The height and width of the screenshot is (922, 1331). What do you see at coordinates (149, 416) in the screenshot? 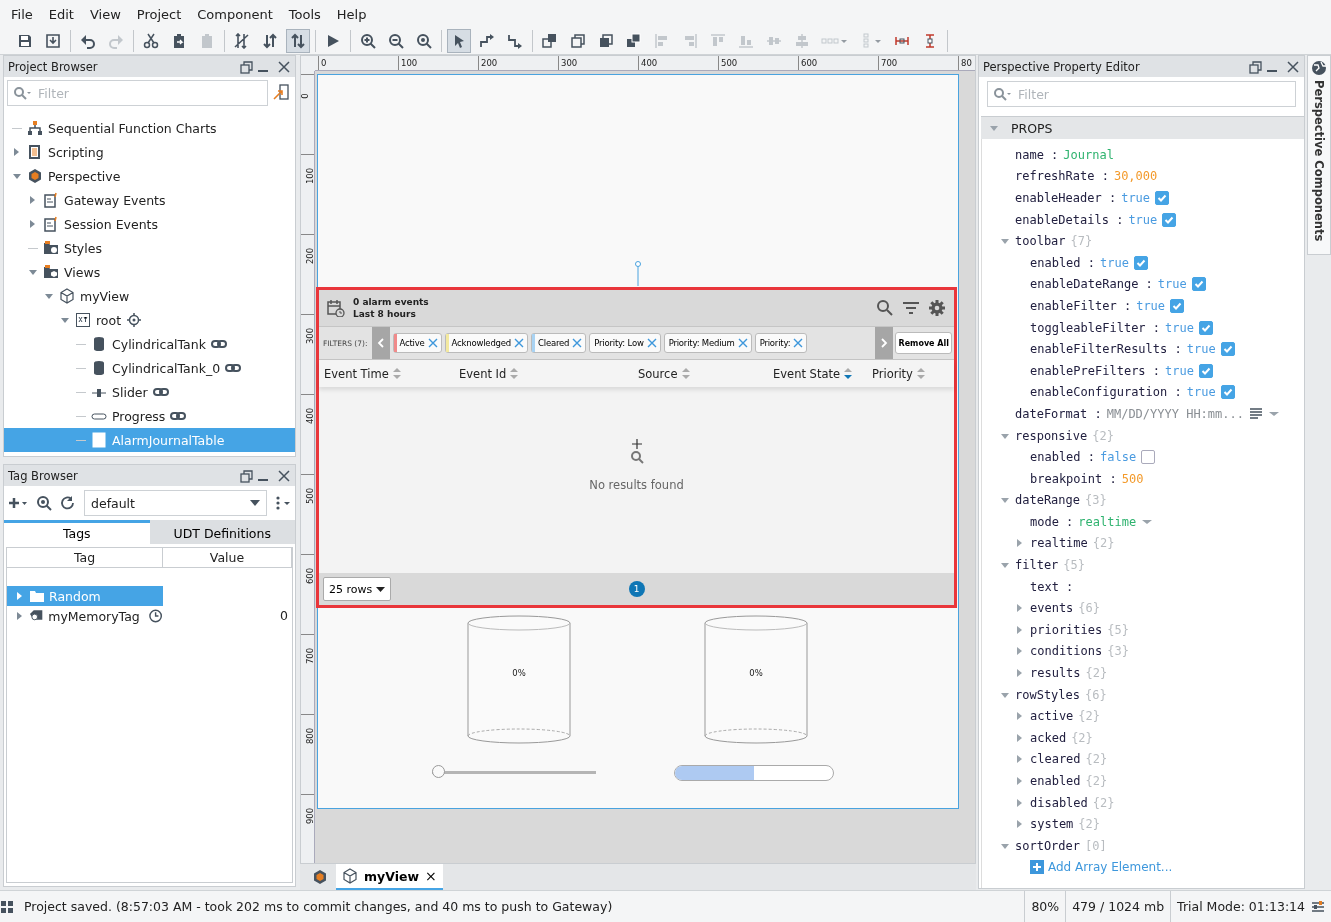
I see `tree-item: Progress` at bounding box center [149, 416].